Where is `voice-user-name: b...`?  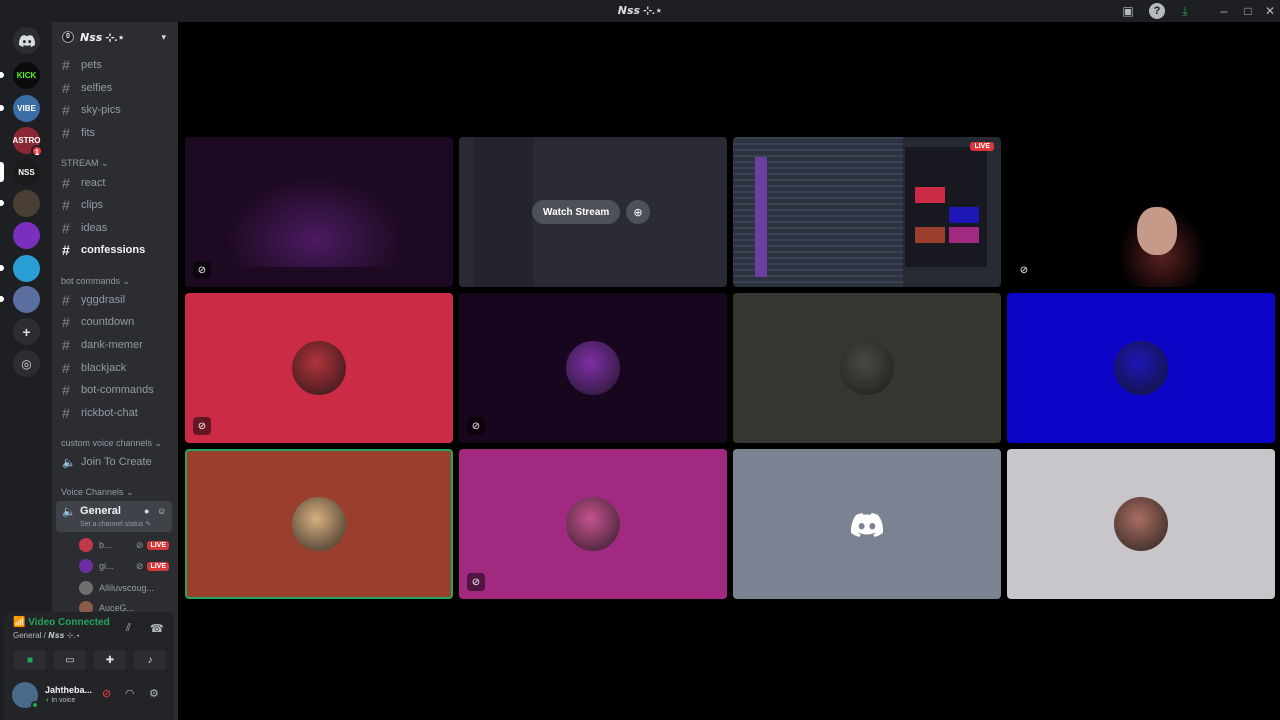 voice-user-name: b... is located at coordinates (105, 545).